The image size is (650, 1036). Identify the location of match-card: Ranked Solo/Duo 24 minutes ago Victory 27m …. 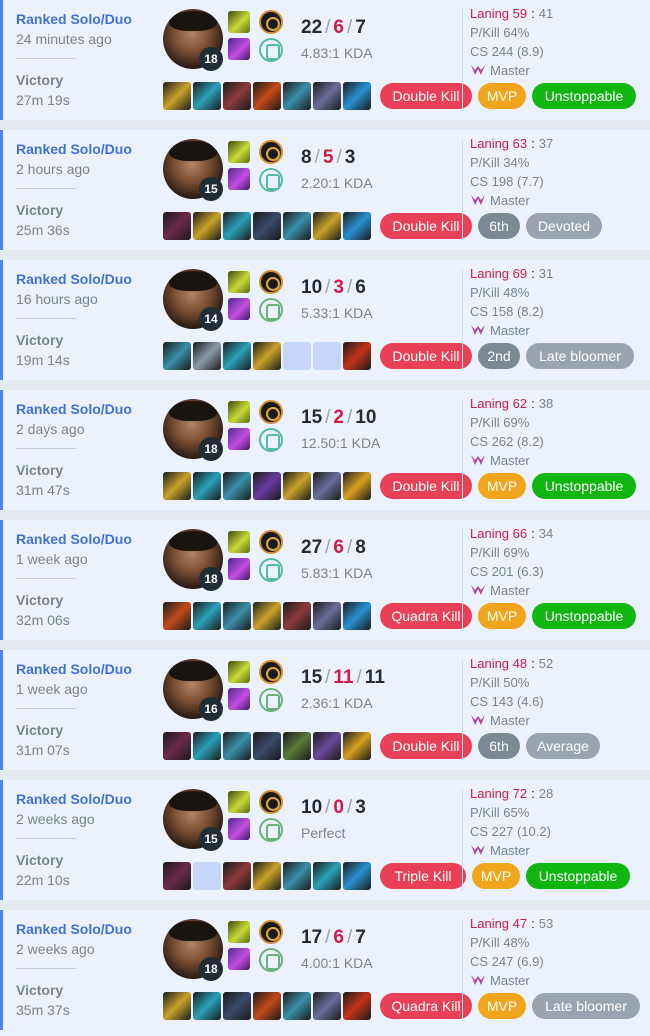
(325, 60).